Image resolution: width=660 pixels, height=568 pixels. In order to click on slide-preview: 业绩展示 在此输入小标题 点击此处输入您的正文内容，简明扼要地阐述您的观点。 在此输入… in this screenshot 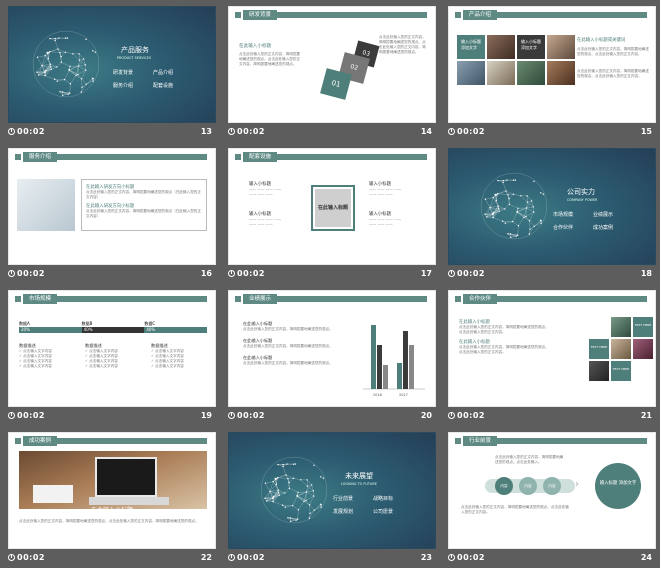, I will do `click(332, 348)`.